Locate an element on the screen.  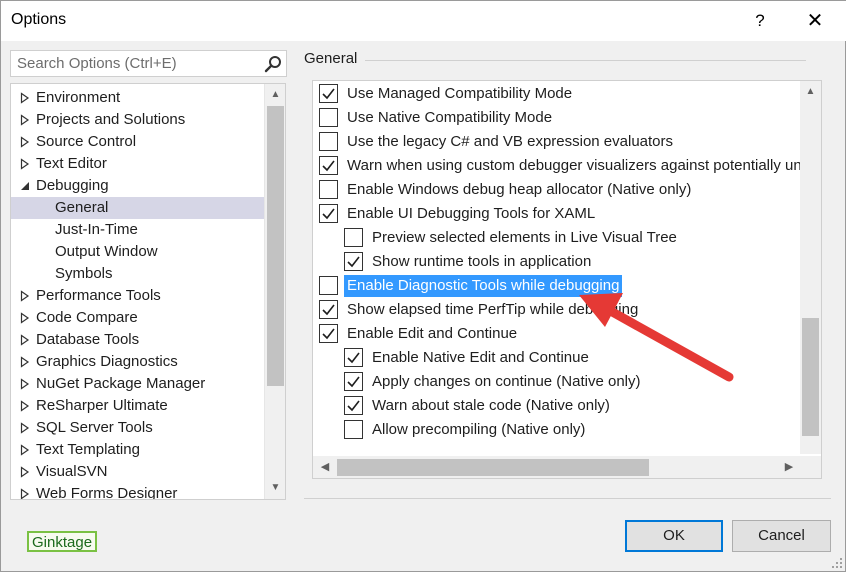
tree-item: Just-In-Time is located at coordinates (137, 230).